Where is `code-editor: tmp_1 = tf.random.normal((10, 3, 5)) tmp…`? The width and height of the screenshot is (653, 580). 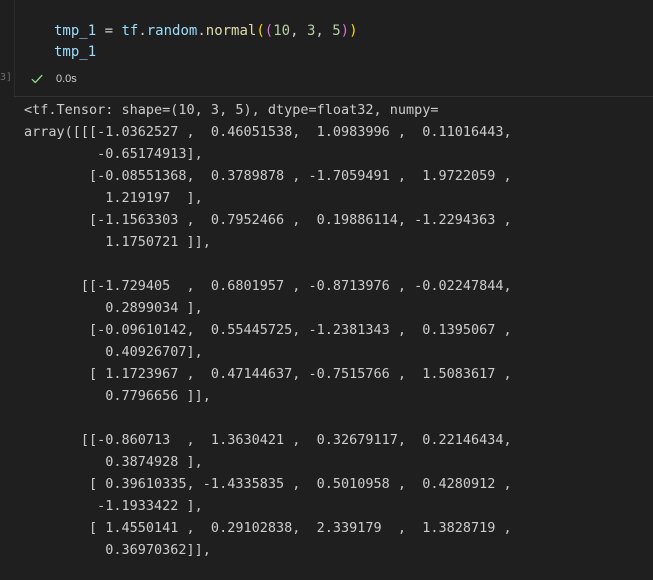 code-editor: tmp_1 = tf.random.normal((10, 3, 5)) tmp… is located at coordinates (335, 33).